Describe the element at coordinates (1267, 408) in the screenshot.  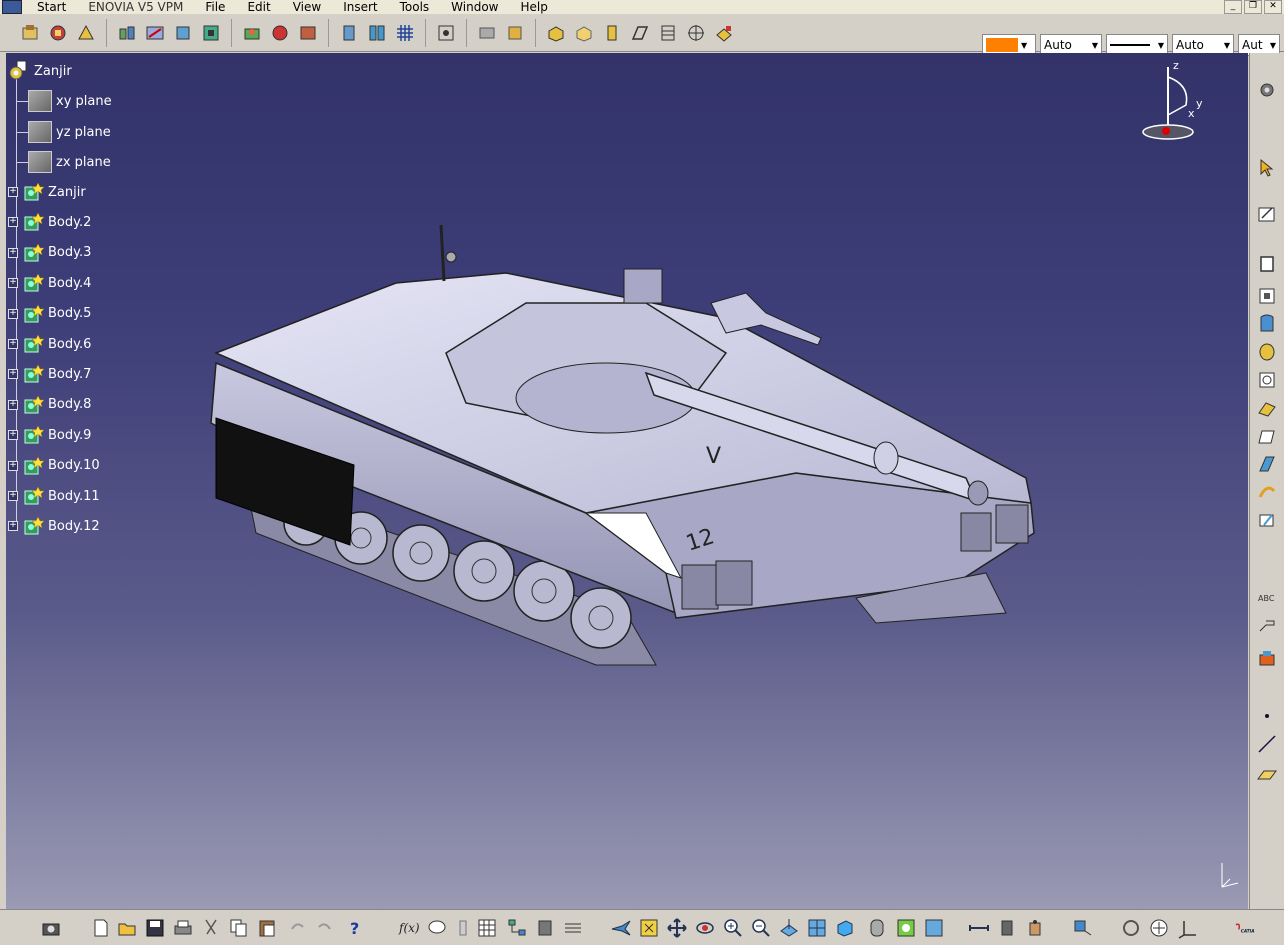
I see `rib-icon` at that location.